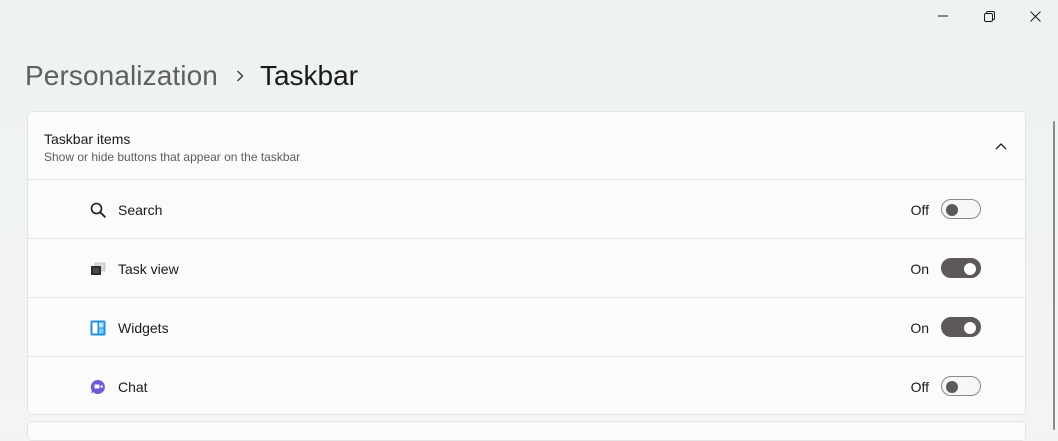 This screenshot has width=1058, height=441. I want to click on minimize-icon, so click(943, 16).